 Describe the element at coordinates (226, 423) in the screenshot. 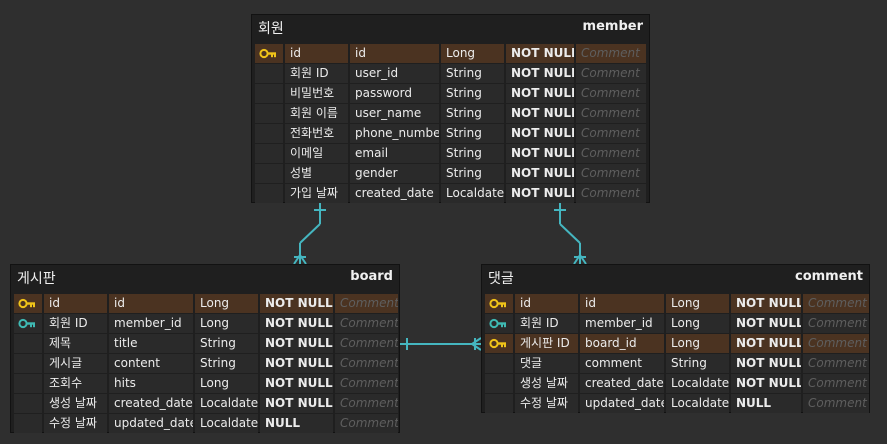

I see `data-type-cell: Localdate` at that location.